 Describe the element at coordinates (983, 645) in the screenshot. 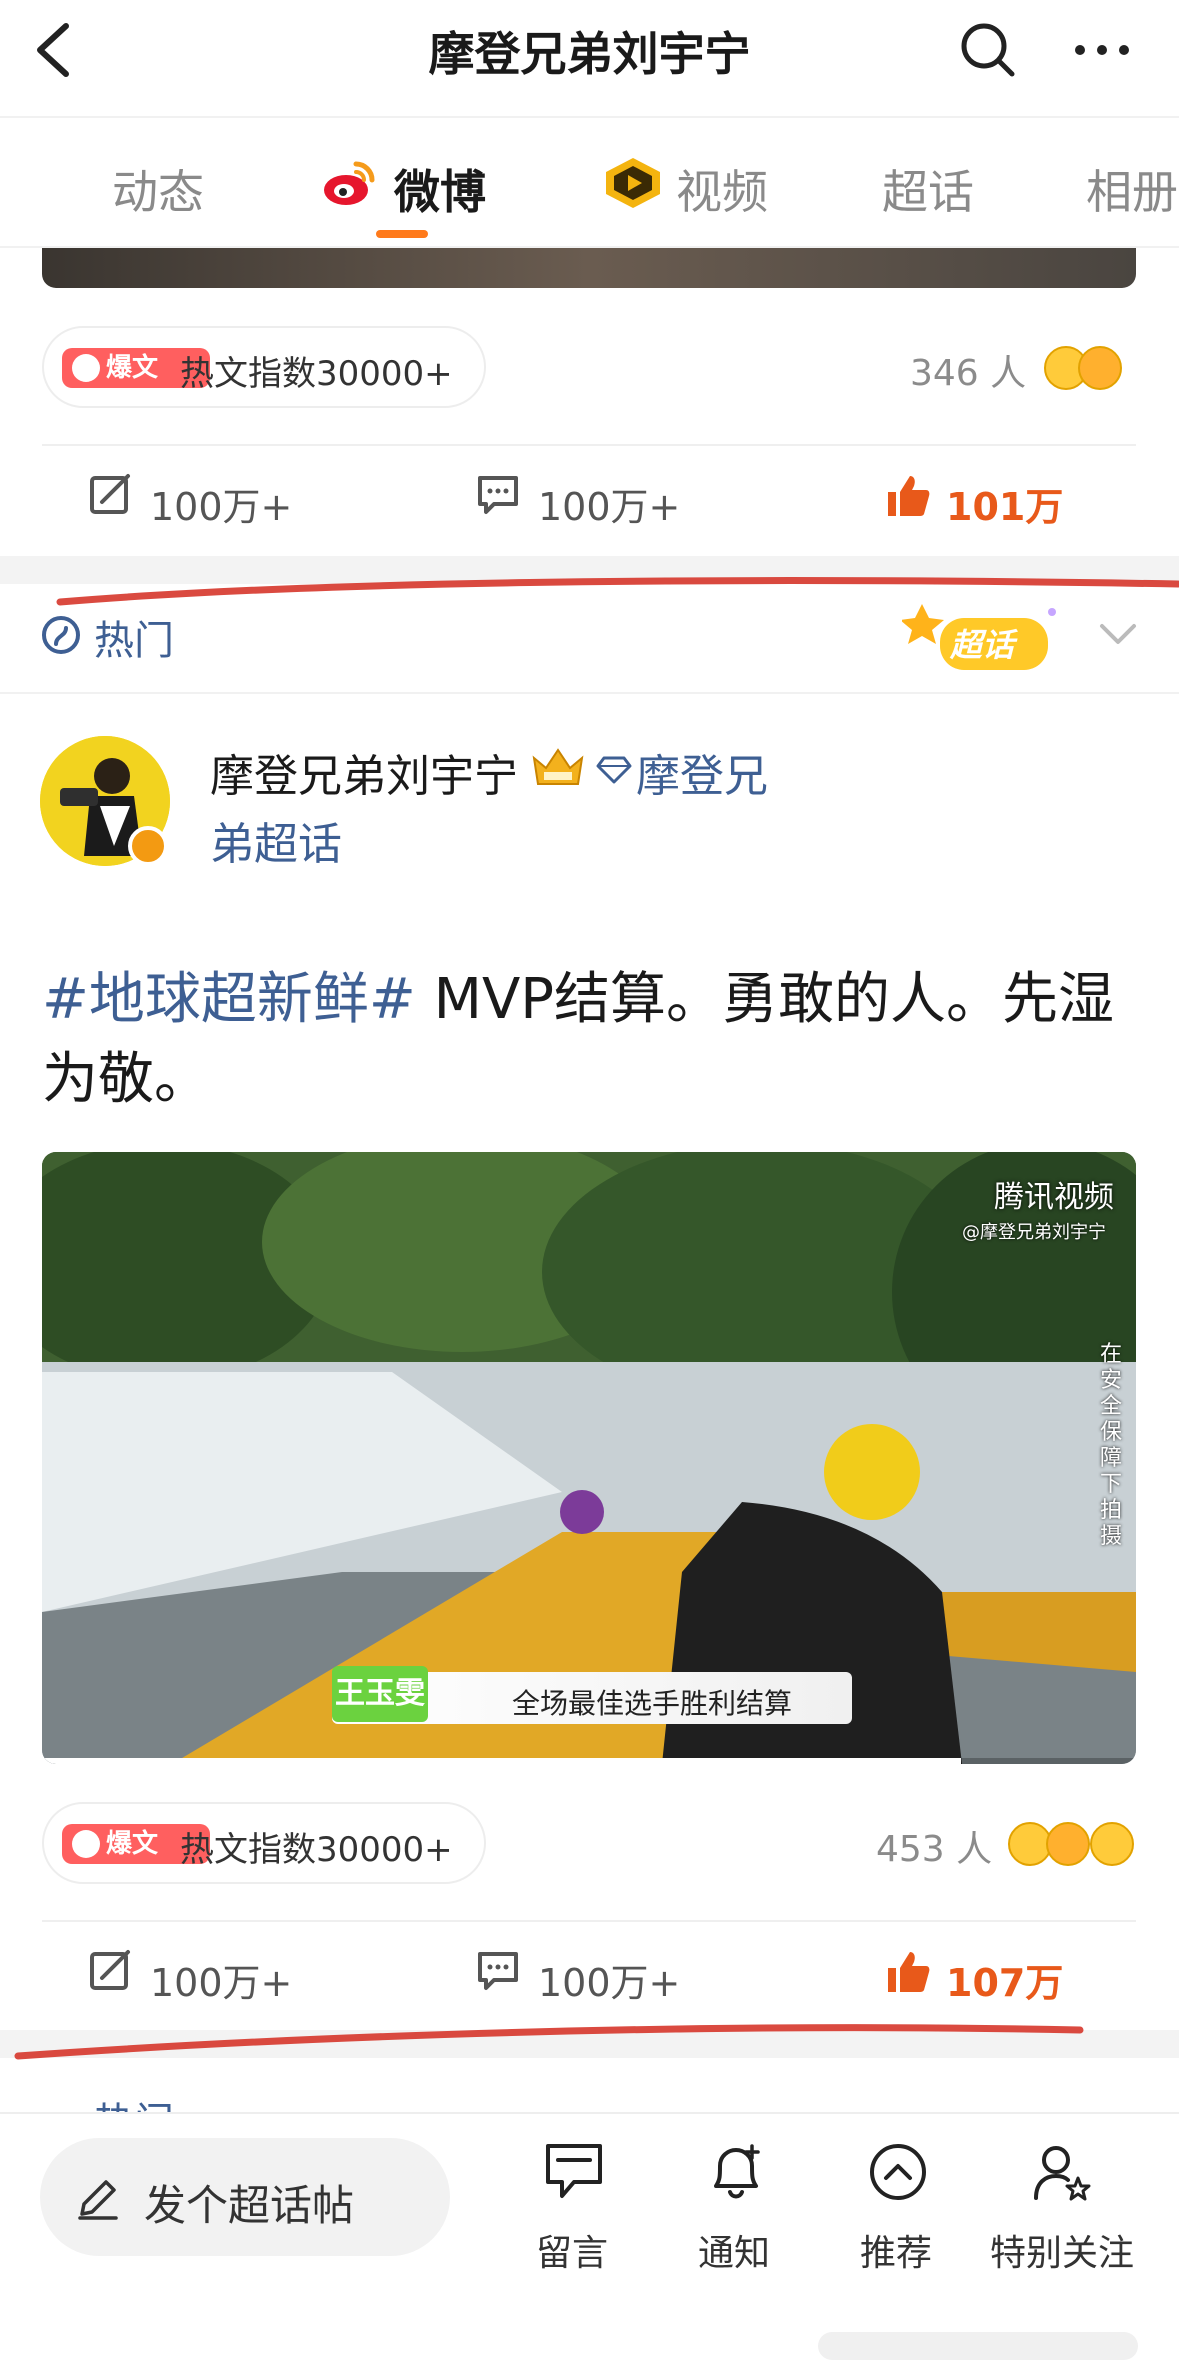

I see `supertopic-sticker-label: 超话` at that location.